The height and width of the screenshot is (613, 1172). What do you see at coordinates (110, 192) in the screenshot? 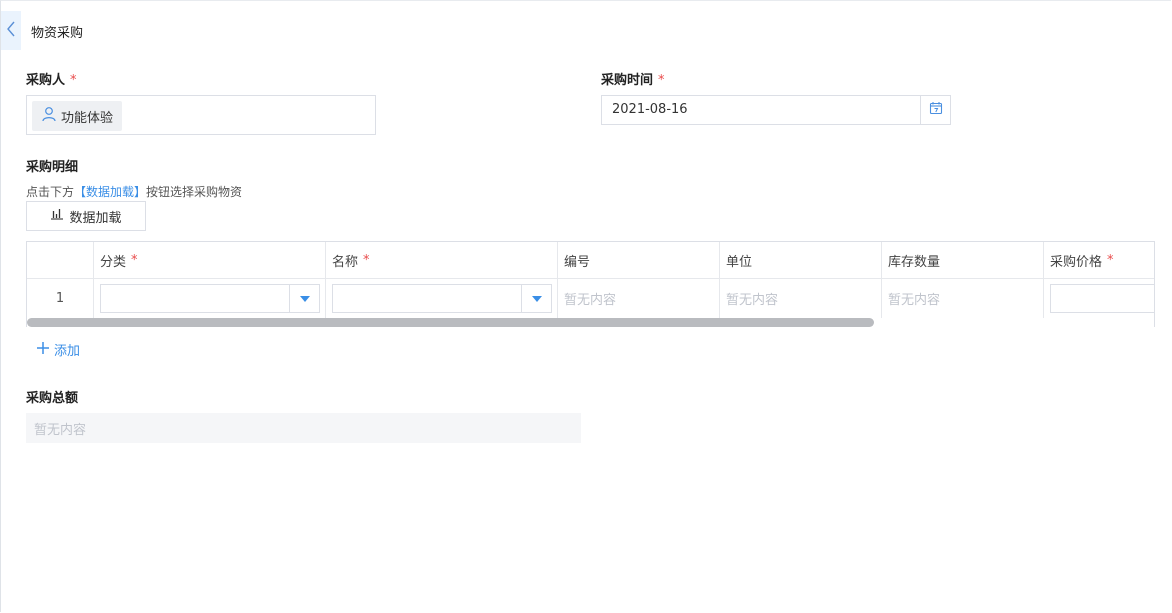
I see `hint-link: 【数据加载】` at bounding box center [110, 192].